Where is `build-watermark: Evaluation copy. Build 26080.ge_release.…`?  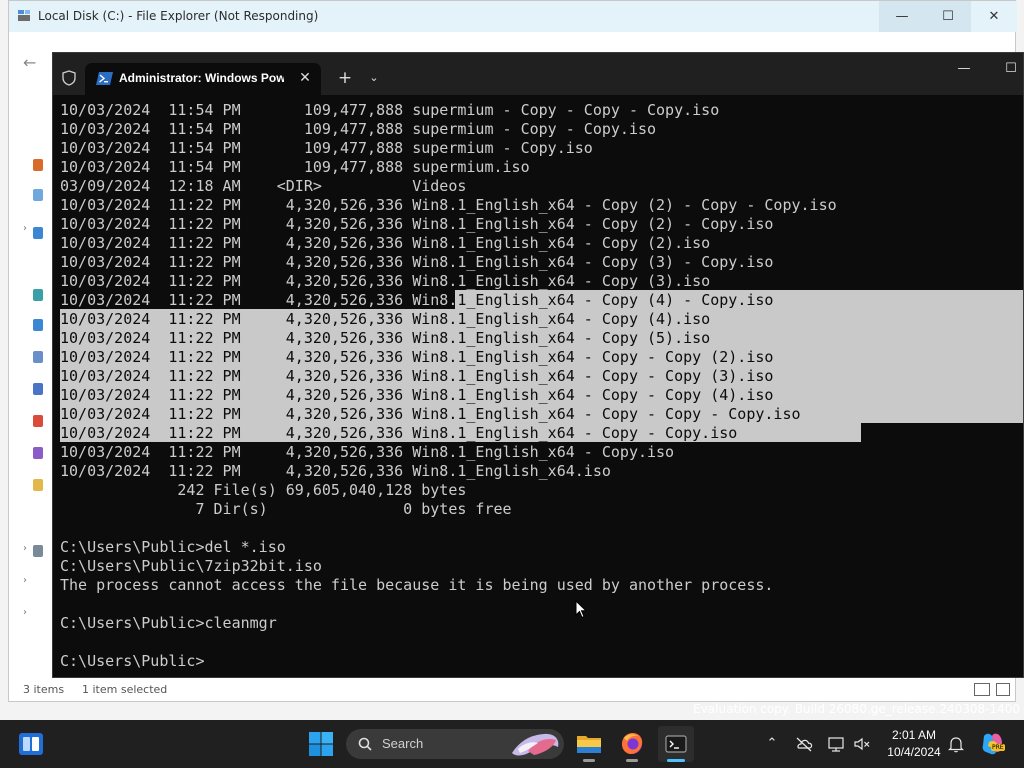
build-watermark: Evaluation copy. Build 26080.ge_release.… is located at coordinates (856, 709).